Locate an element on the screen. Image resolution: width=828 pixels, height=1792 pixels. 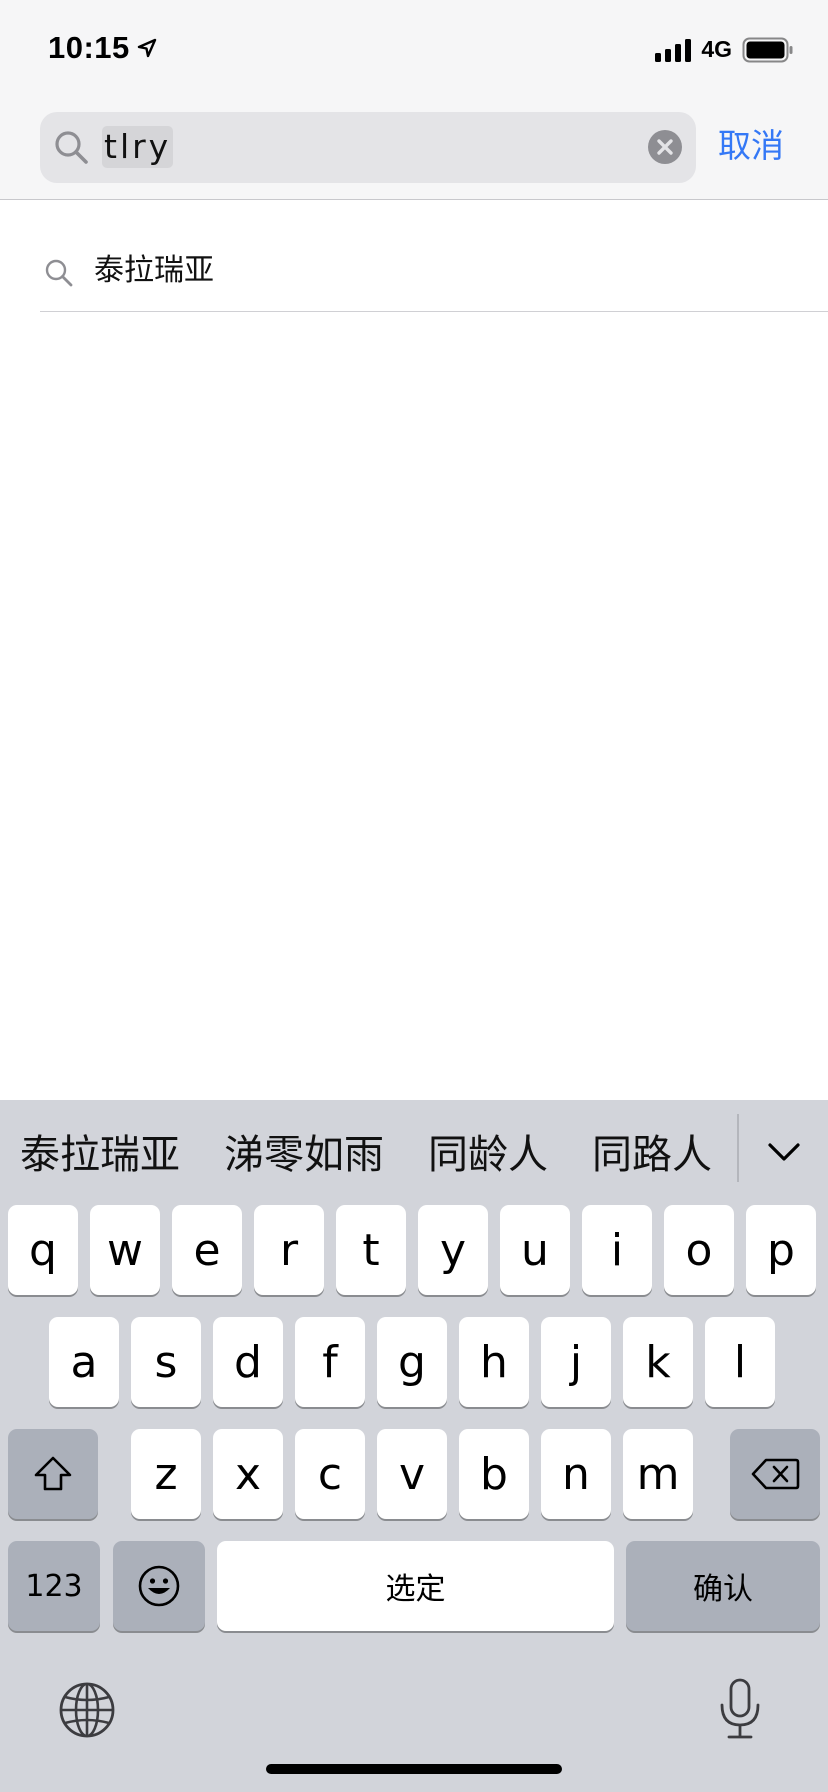
key-a: a is located at coordinates (84, 1362).